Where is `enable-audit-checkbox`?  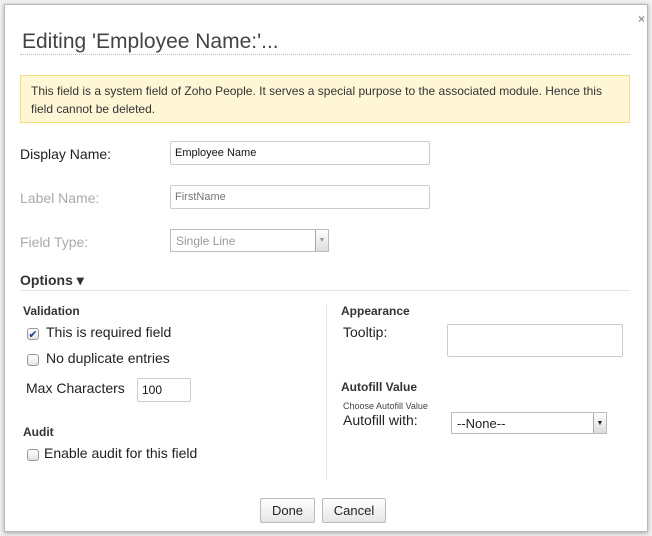 enable-audit-checkbox is located at coordinates (33, 455).